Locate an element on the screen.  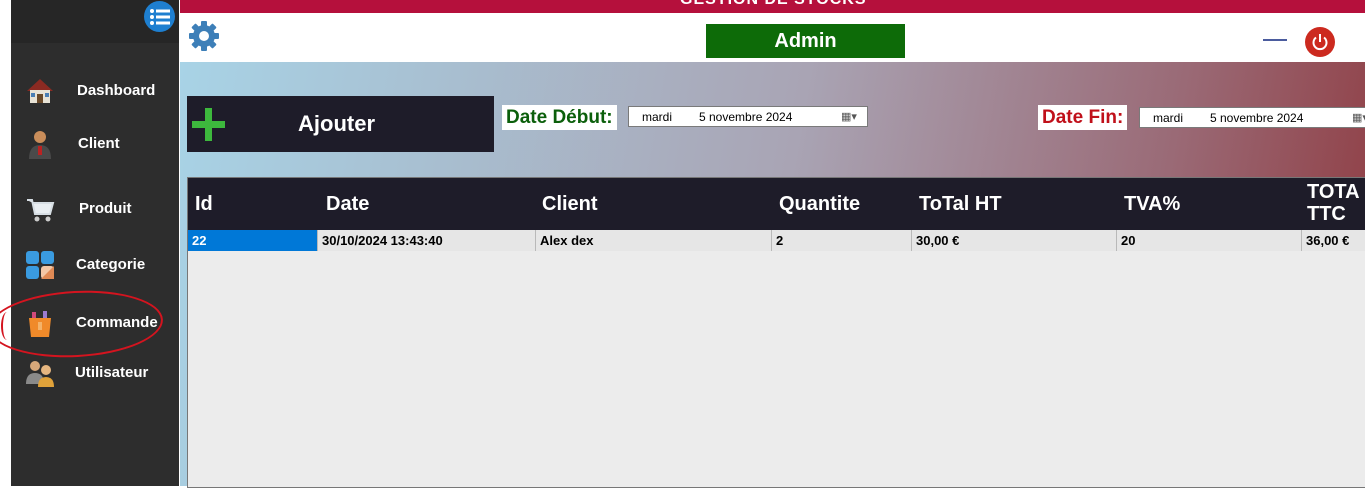
column-header: Id is located at coordinates (204, 204).